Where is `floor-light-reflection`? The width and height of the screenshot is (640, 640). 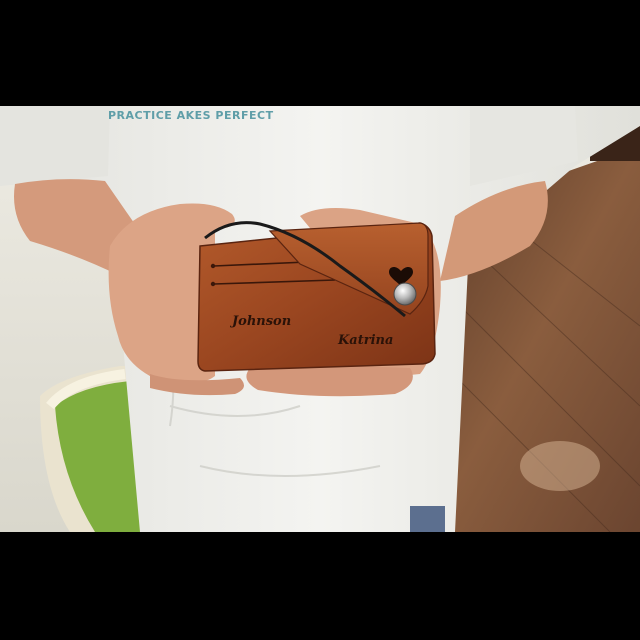 floor-light-reflection is located at coordinates (560, 466).